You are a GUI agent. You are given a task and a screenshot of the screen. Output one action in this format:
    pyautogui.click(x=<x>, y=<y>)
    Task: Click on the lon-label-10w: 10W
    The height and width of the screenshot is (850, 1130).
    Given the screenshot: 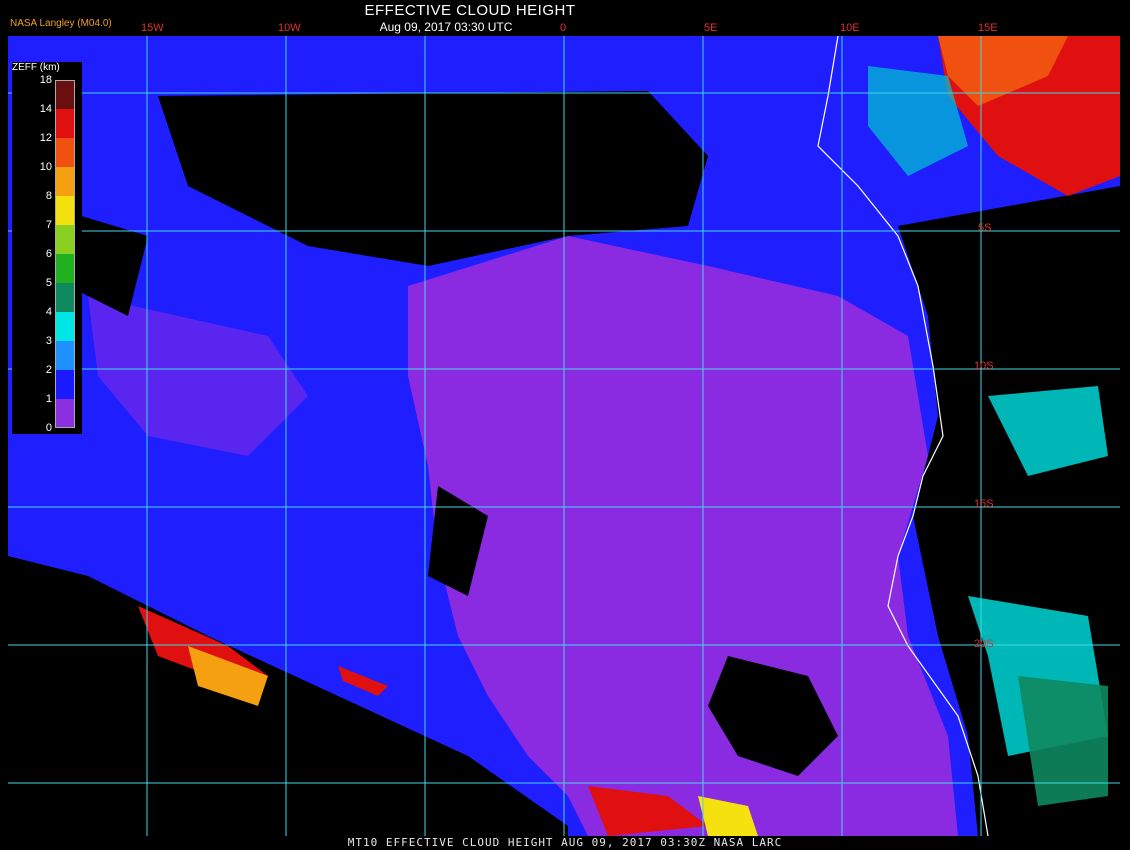 What is the action you would take?
    pyautogui.click(x=289, y=28)
    